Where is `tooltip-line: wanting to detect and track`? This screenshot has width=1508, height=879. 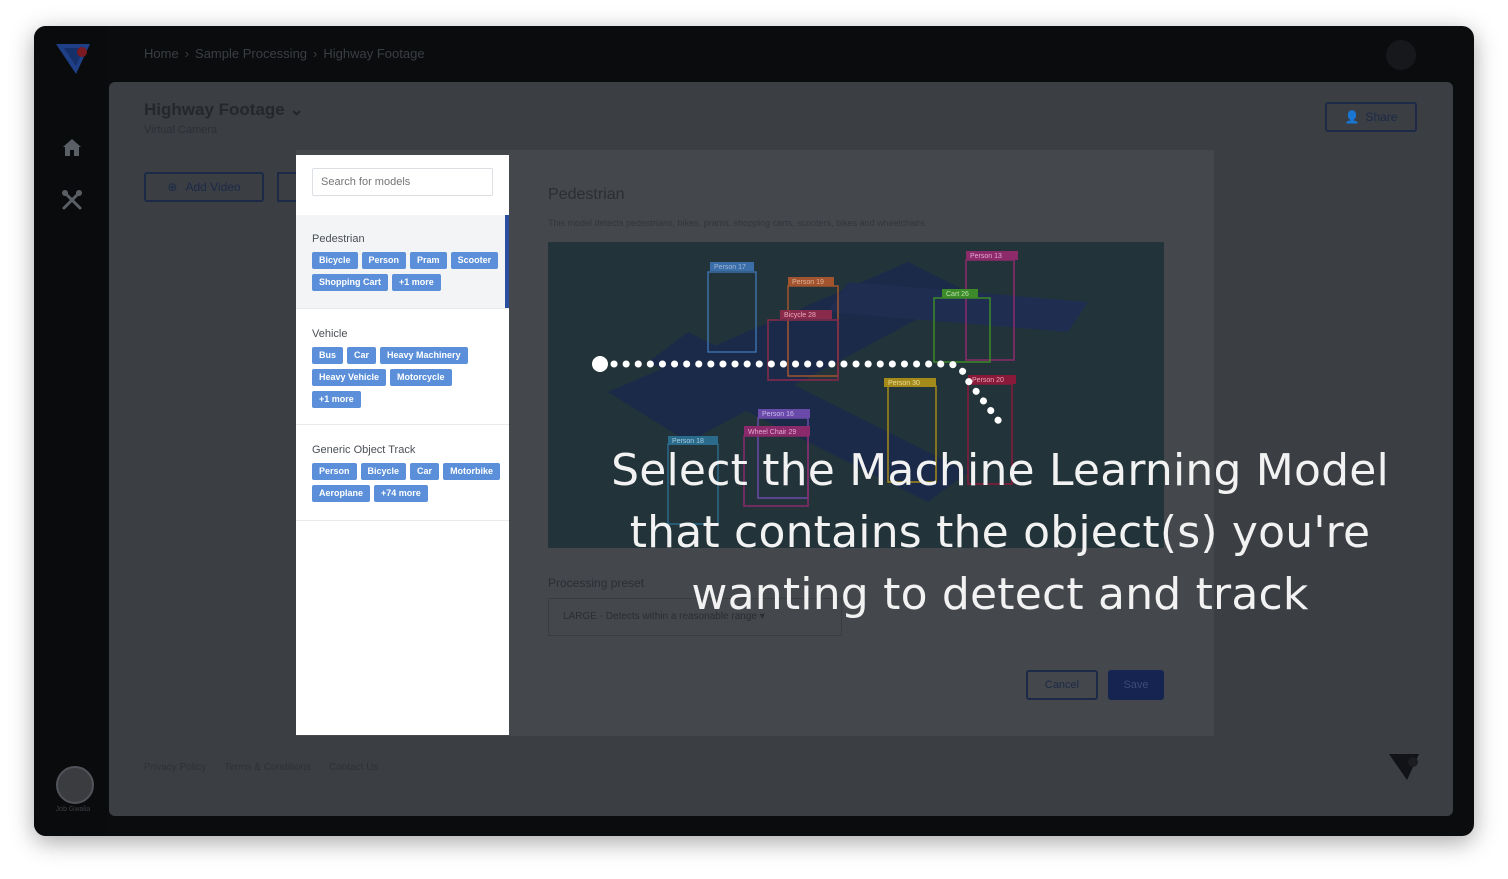
tooltip-line: wanting to detect and track is located at coordinates (1000, 594).